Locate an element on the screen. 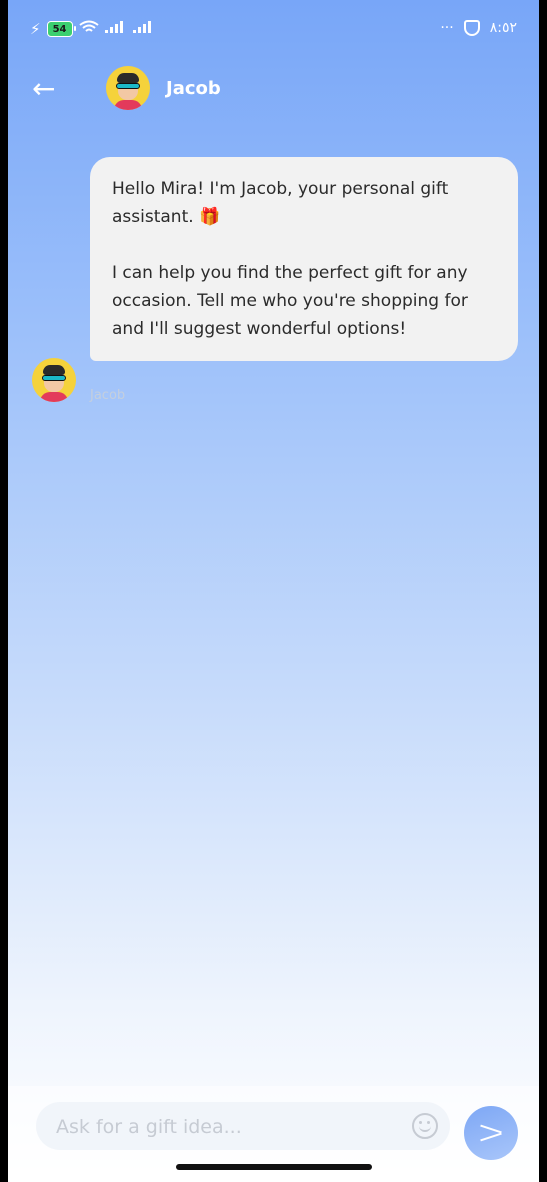  status-time: ٨:٥٢ is located at coordinates (503, 28).